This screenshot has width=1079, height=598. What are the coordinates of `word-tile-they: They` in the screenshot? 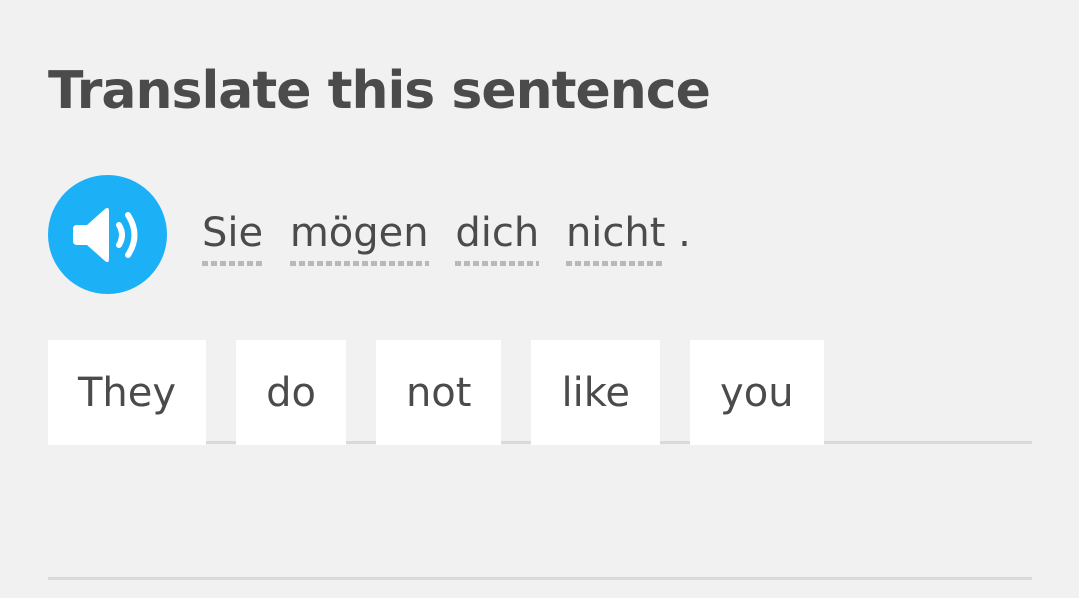 It's located at (127, 392).